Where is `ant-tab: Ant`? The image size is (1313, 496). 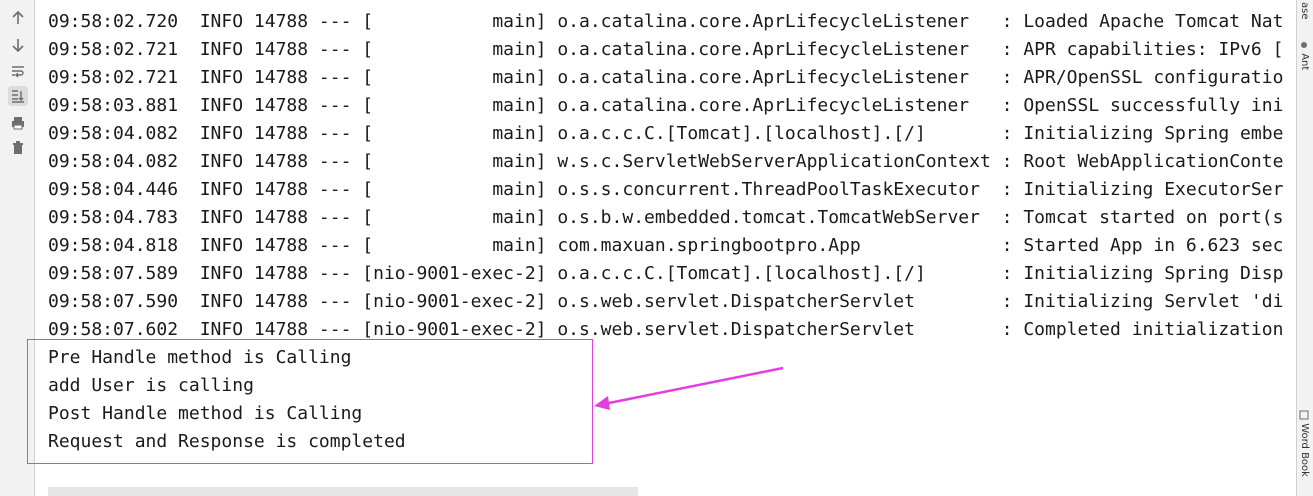 ant-tab: Ant is located at coordinates (1304, 55).